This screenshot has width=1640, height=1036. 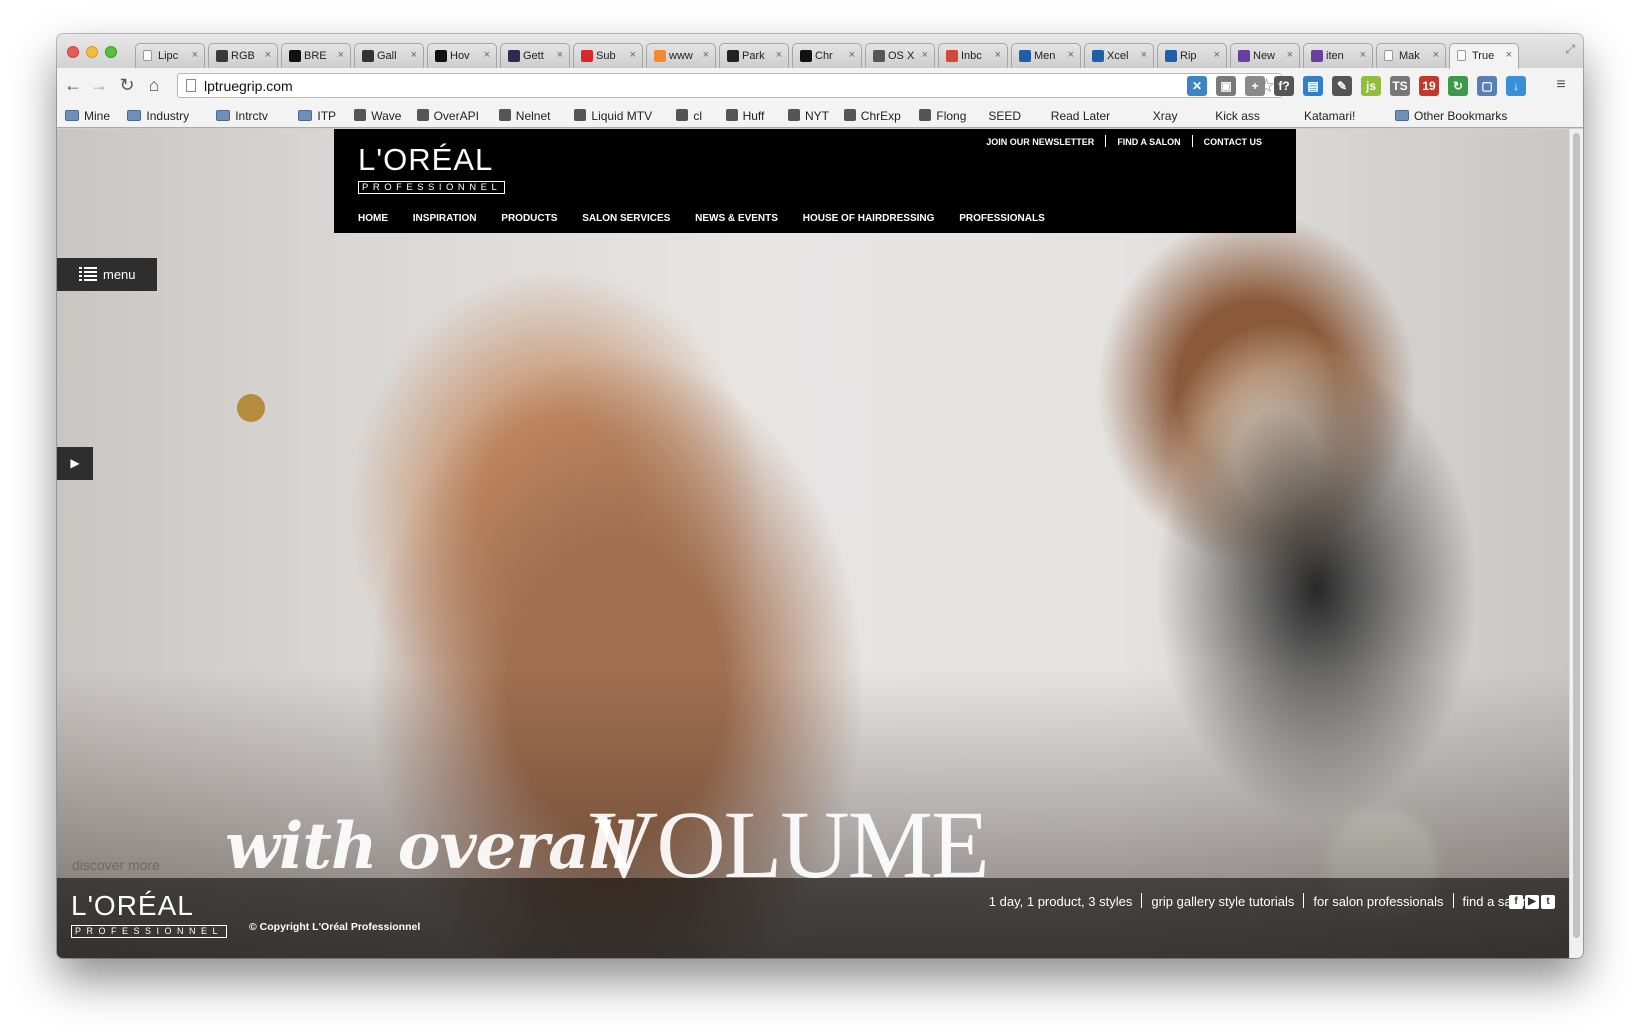 I want to click on bookmark-item: OverAPI, so click(x=447, y=116).